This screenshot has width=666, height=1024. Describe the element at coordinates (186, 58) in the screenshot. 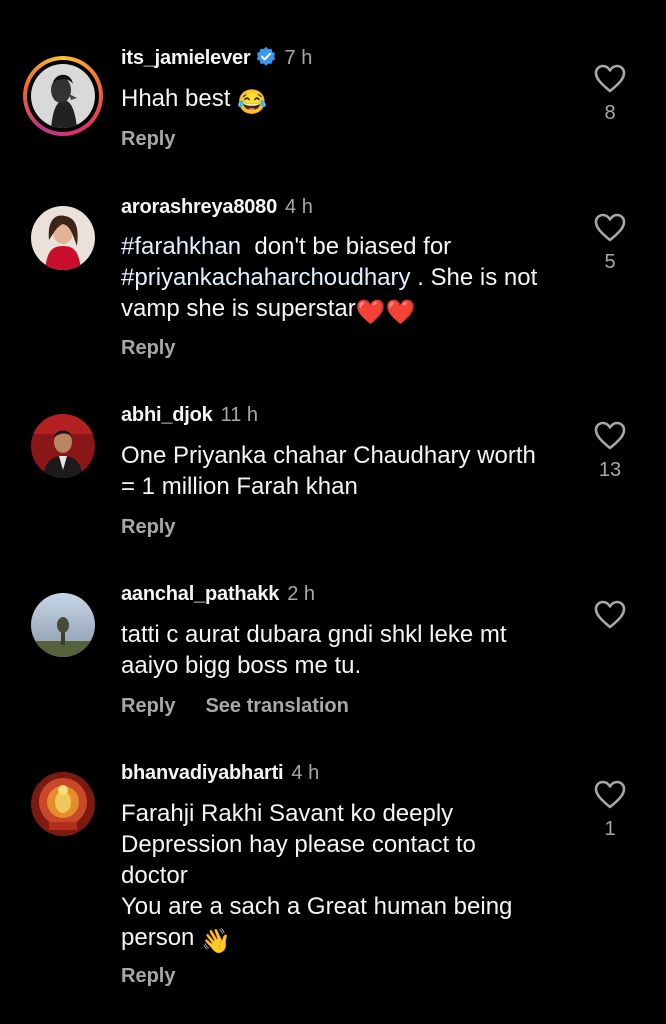

I see `username: its_jamielever` at that location.